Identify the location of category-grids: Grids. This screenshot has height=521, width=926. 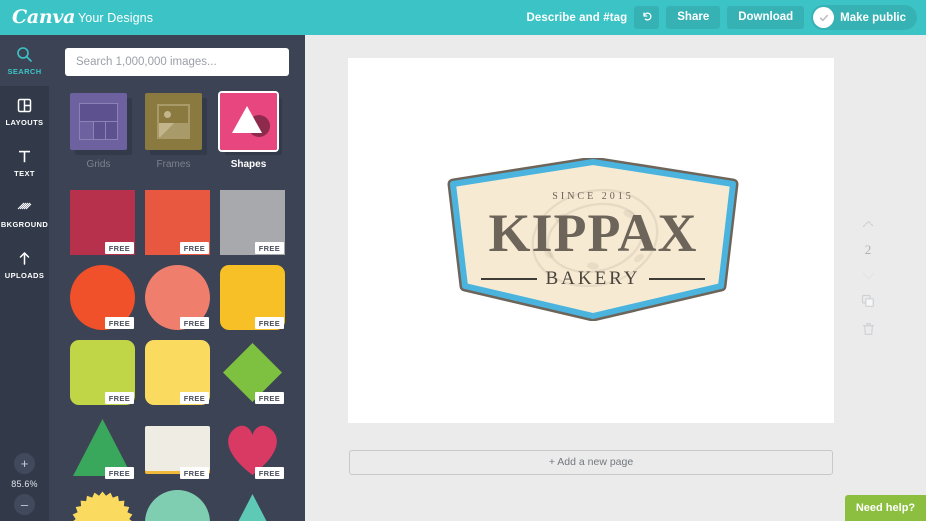
(101, 131).